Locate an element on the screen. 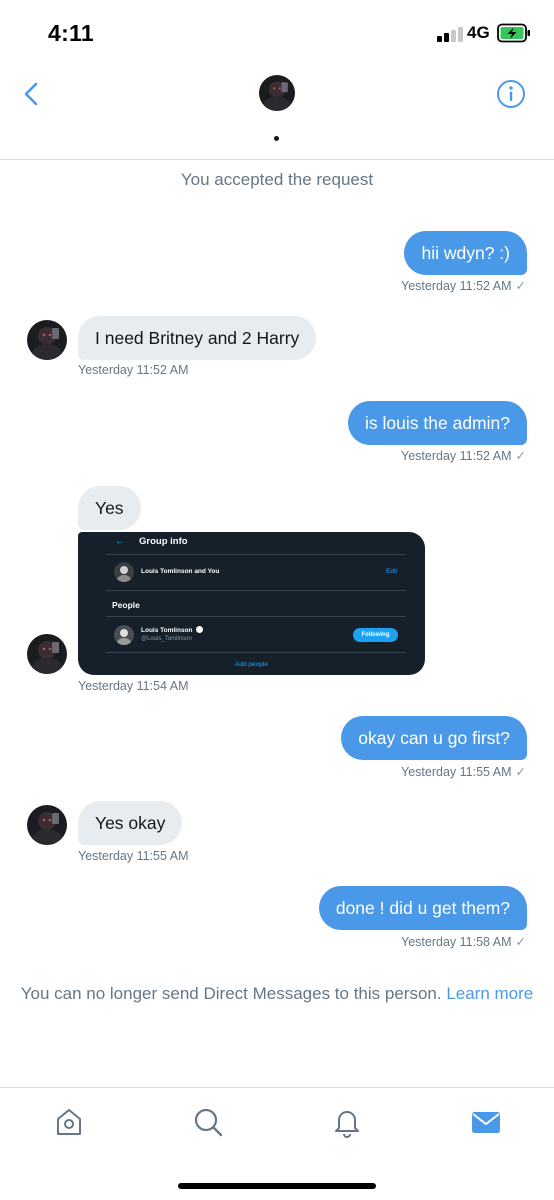 The height and width of the screenshot is (1200, 554). edit-link: Edit is located at coordinates (392, 571).